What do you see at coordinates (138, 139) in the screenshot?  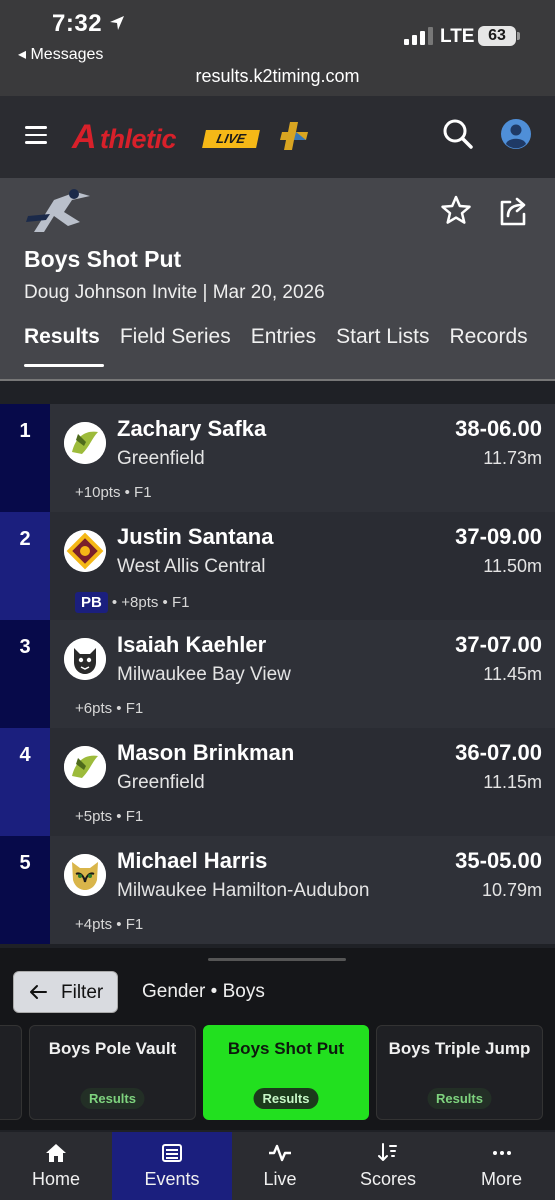 I see `logo-text: thletic` at bounding box center [138, 139].